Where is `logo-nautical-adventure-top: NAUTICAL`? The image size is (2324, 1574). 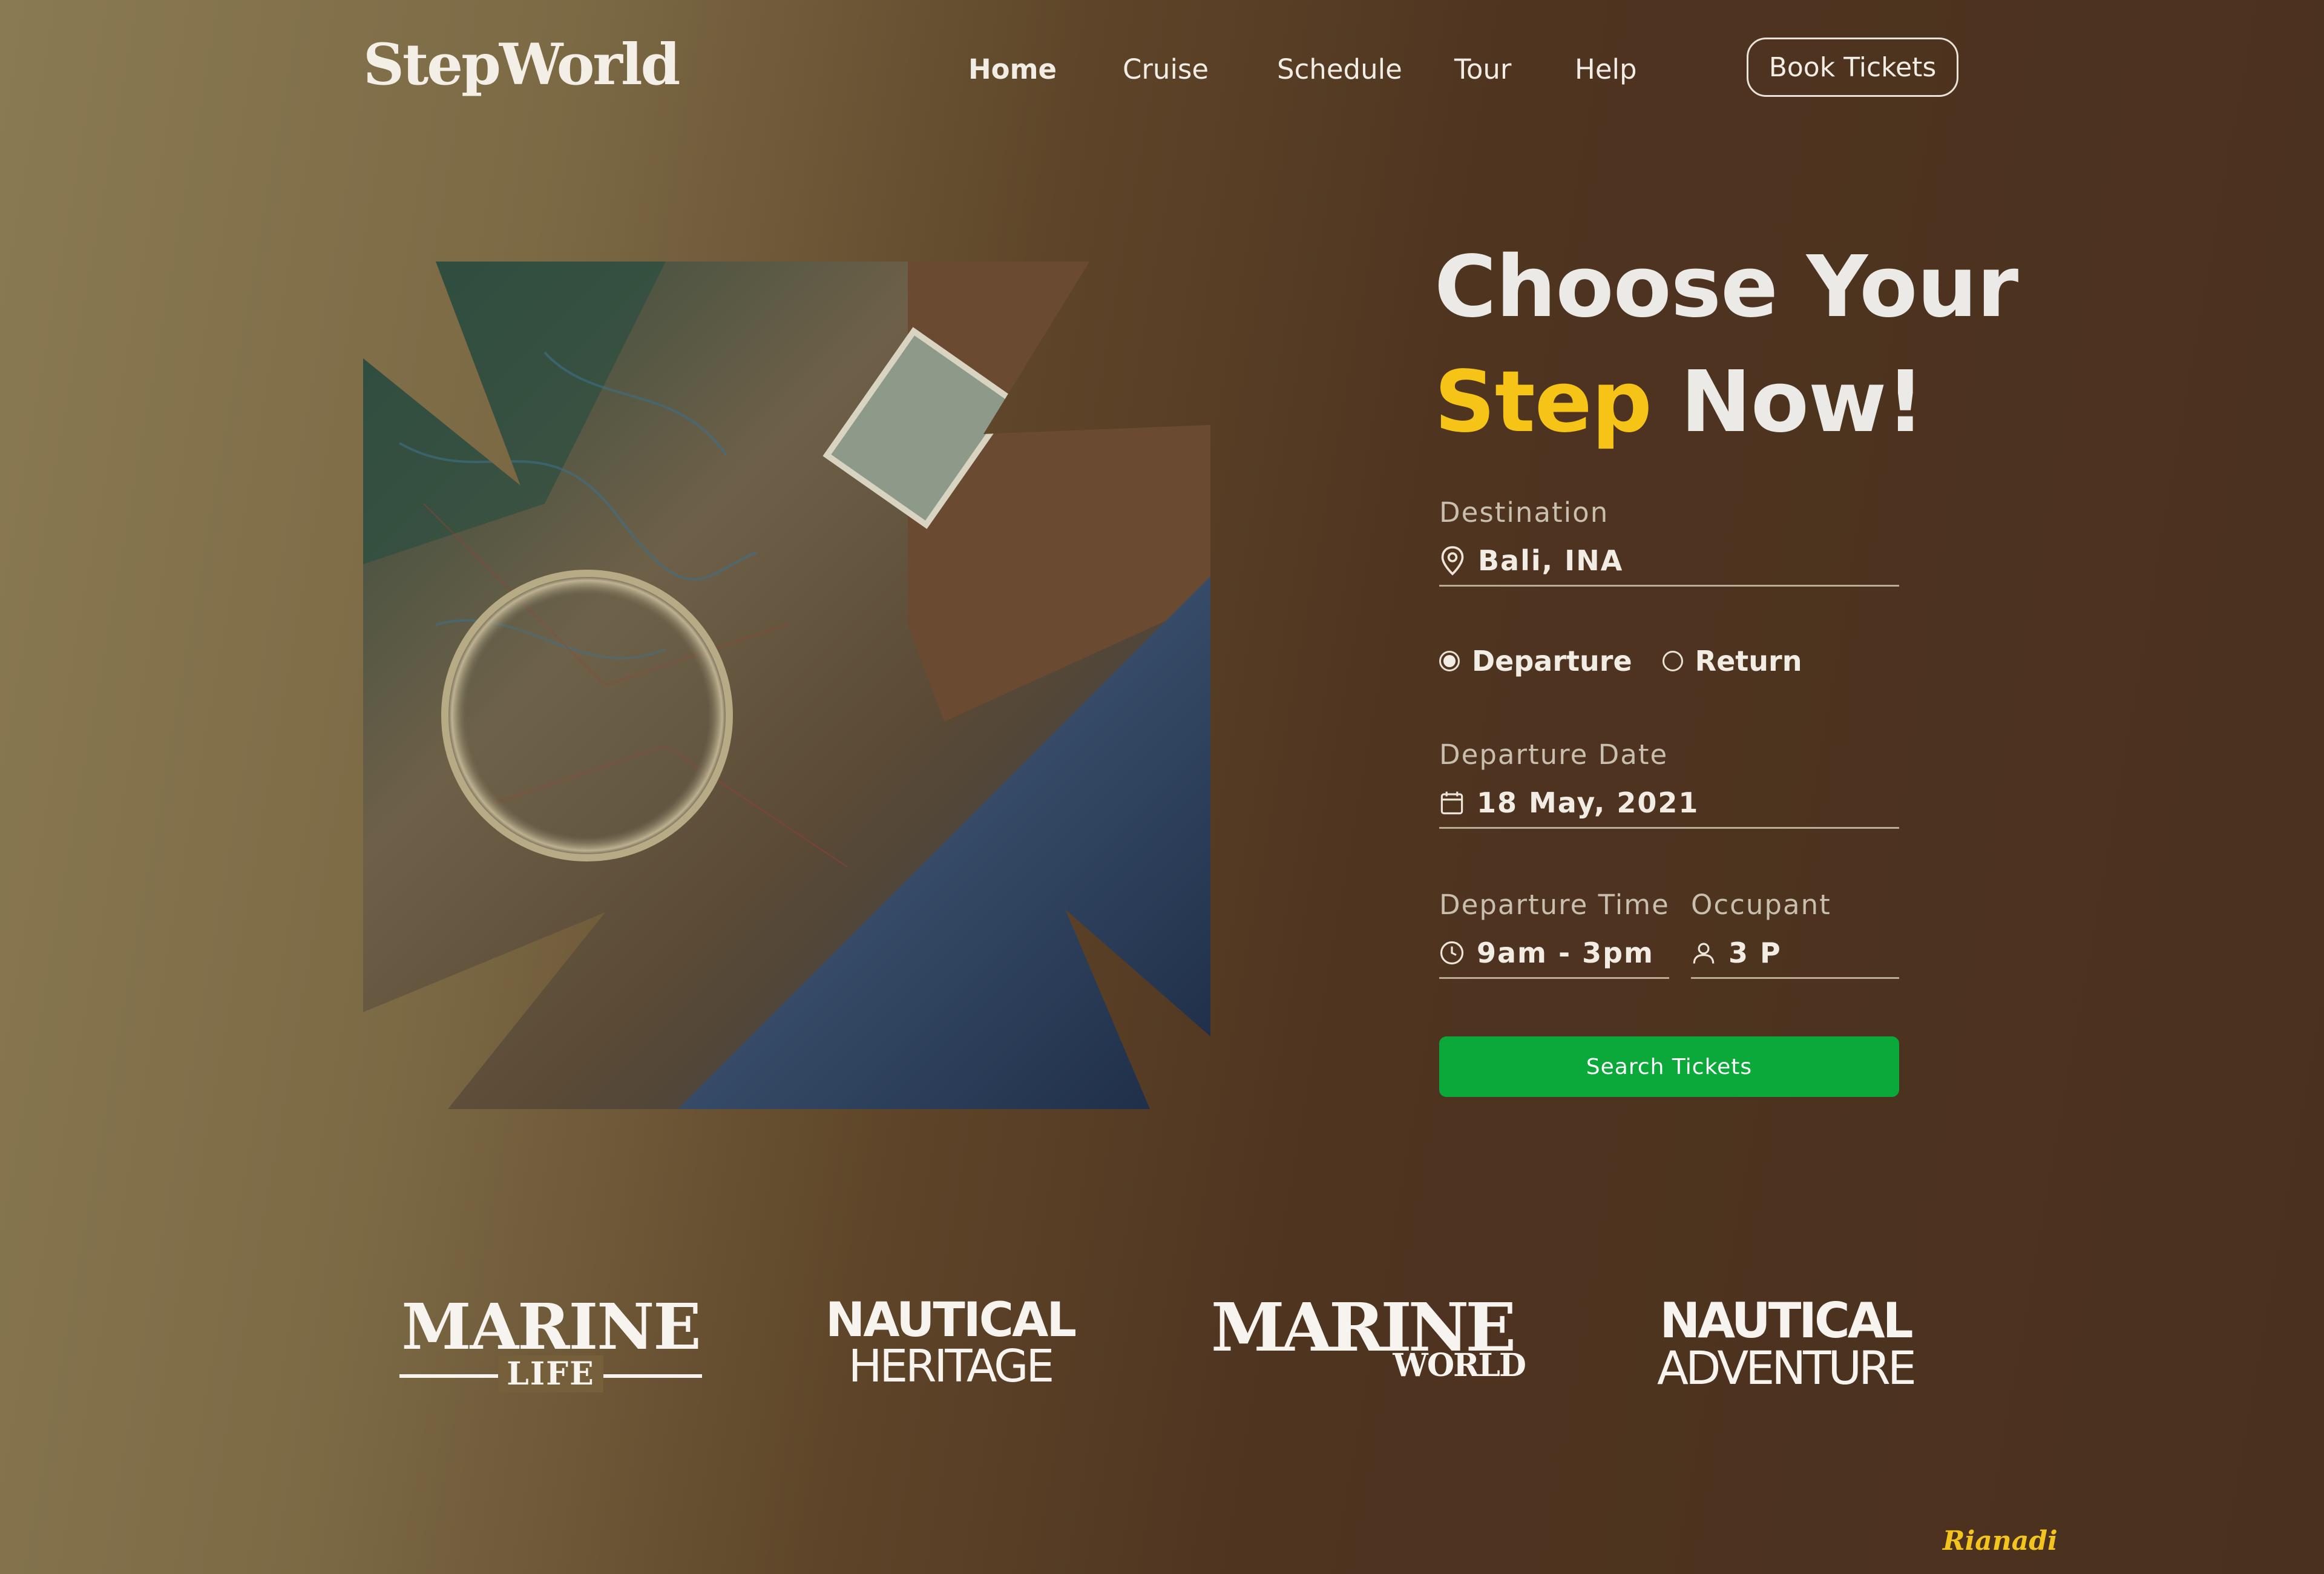
logo-nautical-adventure-top: NAUTICAL is located at coordinates (1786, 1320).